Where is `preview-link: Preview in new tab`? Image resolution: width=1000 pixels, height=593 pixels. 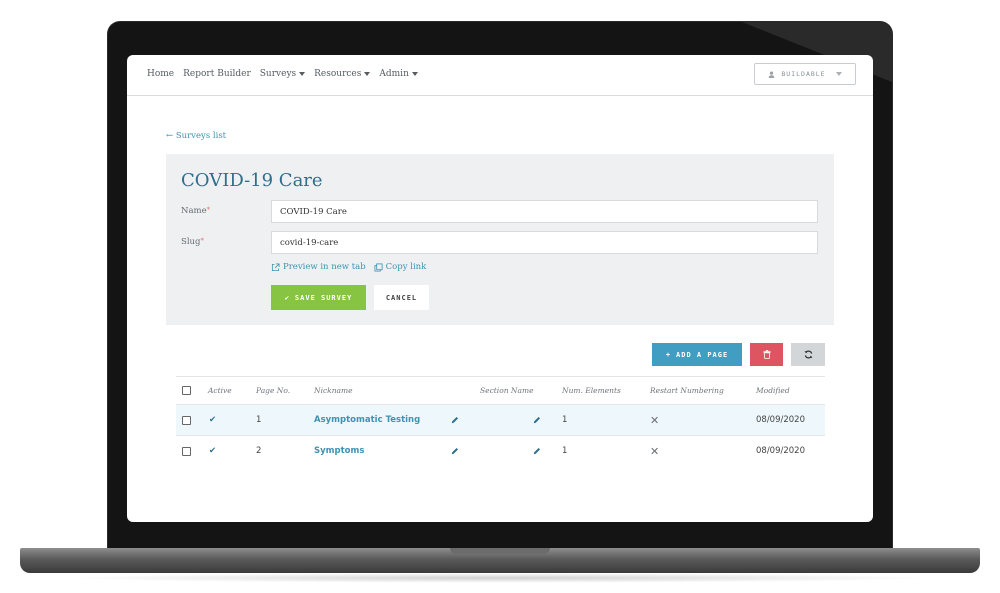 preview-link: Preview in new tab is located at coordinates (318, 267).